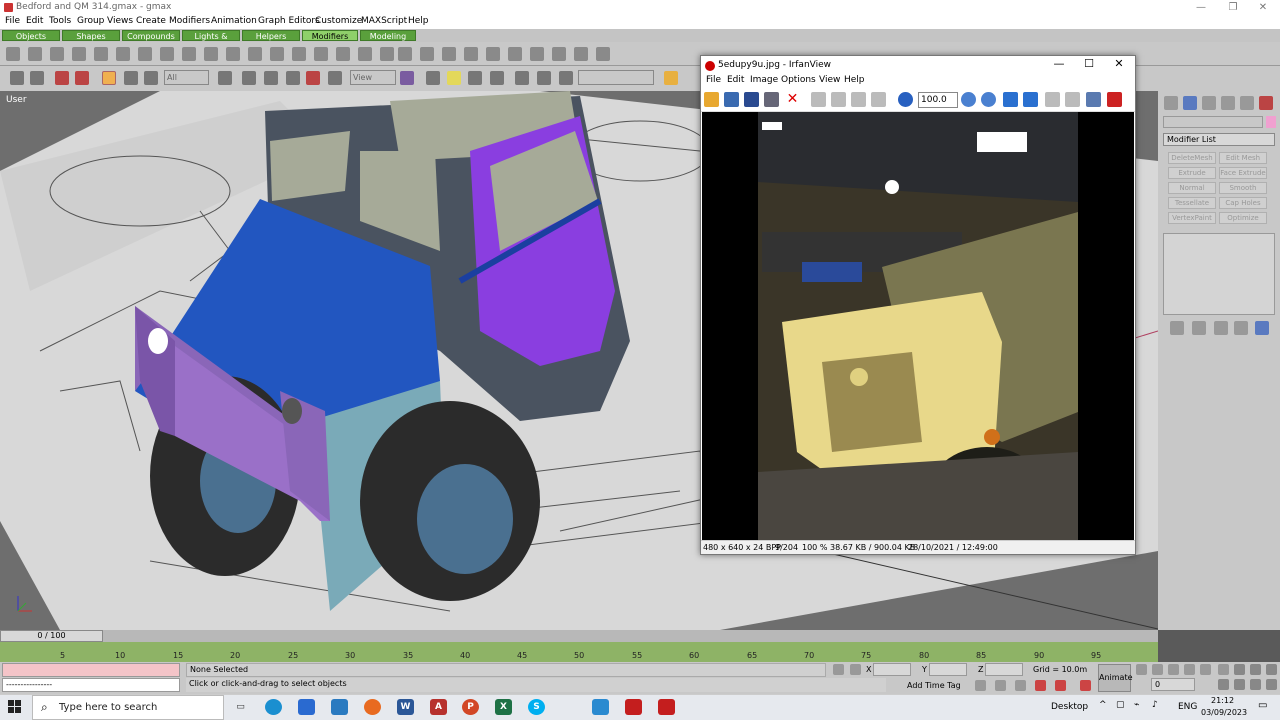 The width and height of the screenshot is (1280, 720). Describe the element at coordinates (1069, 707) in the screenshot. I see `desktop-toolbar: Desktop` at that location.